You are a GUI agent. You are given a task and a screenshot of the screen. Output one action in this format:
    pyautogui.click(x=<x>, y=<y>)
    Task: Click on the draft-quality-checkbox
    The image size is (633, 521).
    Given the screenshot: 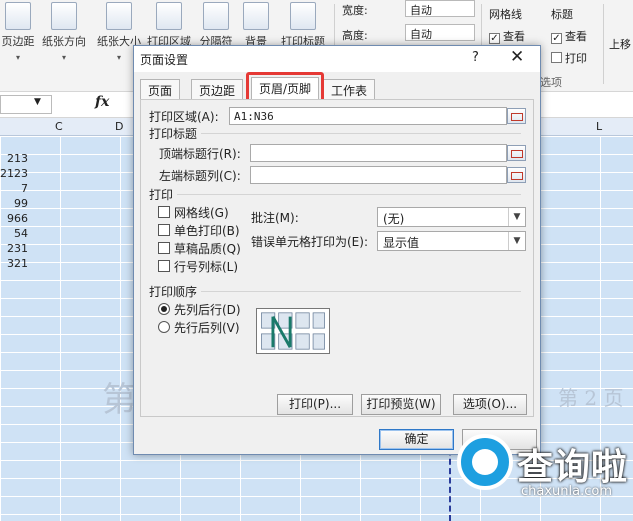 What is the action you would take?
    pyautogui.click(x=164, y=248)
    